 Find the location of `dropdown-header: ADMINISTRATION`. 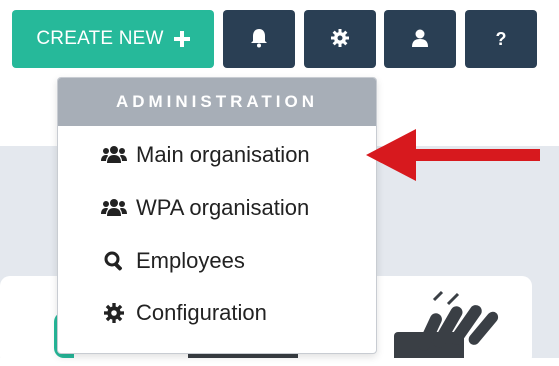

dropdown-header: ADMINISTRATION is located at coordinates (217, 102).